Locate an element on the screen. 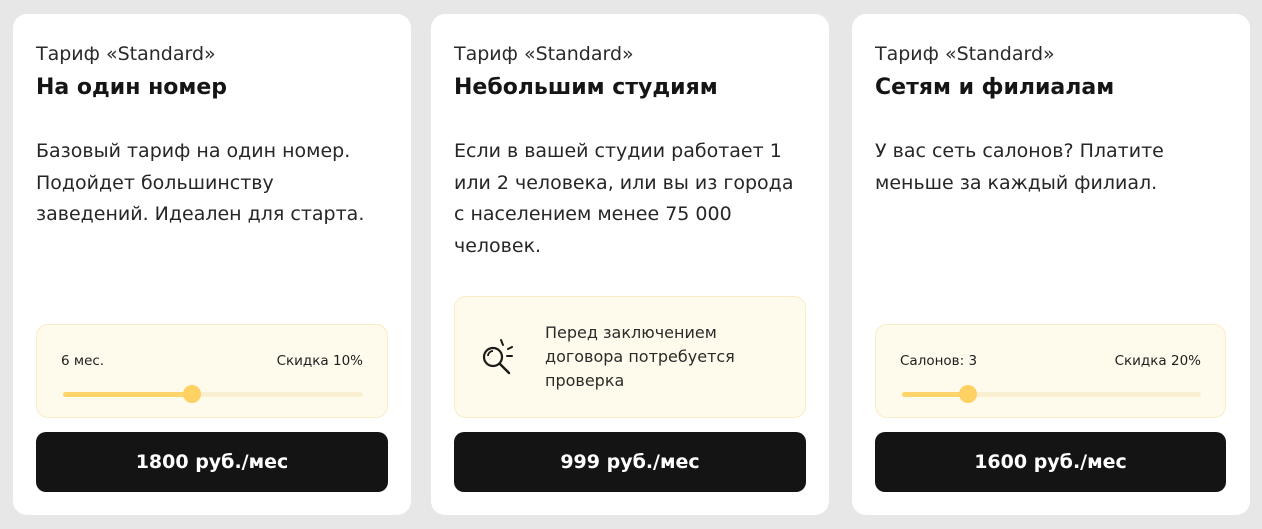 This screenshot has width=1262, height=529. period-slider is located at coordinates (213, 394).